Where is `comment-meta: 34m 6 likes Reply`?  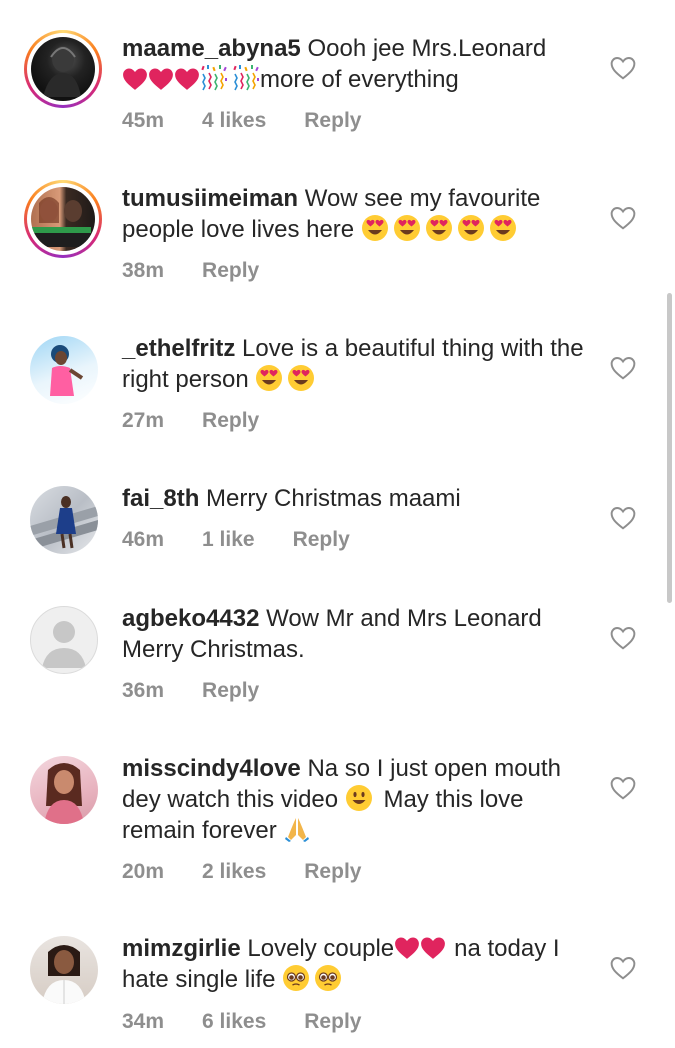 comment-meta: 34m 6 likes Reply is located at coordinates (260, 1022).